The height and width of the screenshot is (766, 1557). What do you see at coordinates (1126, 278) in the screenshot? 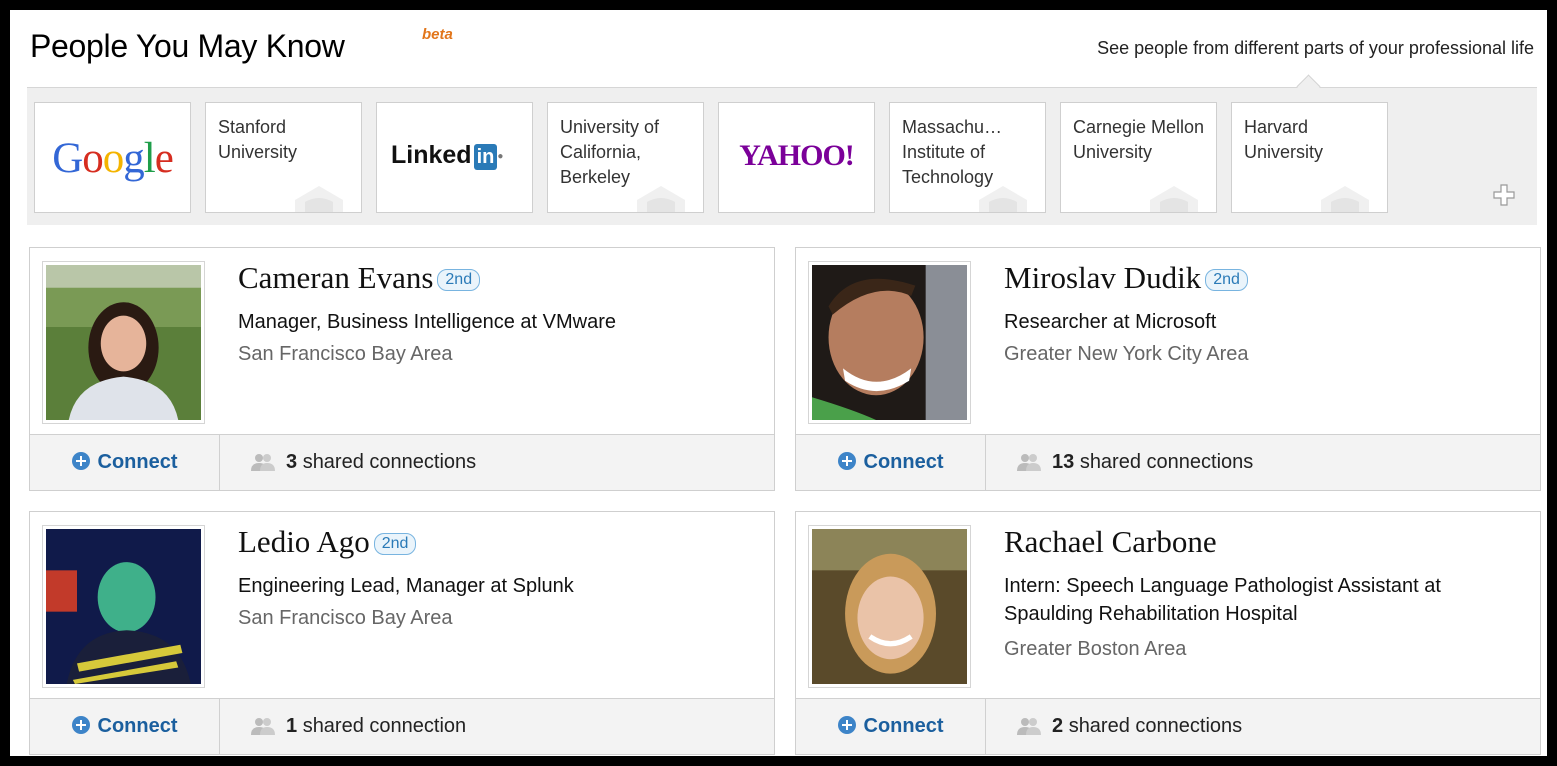
I see `person-name: Miroslav Dudik 2nd` at bounding box center [1126, 278].